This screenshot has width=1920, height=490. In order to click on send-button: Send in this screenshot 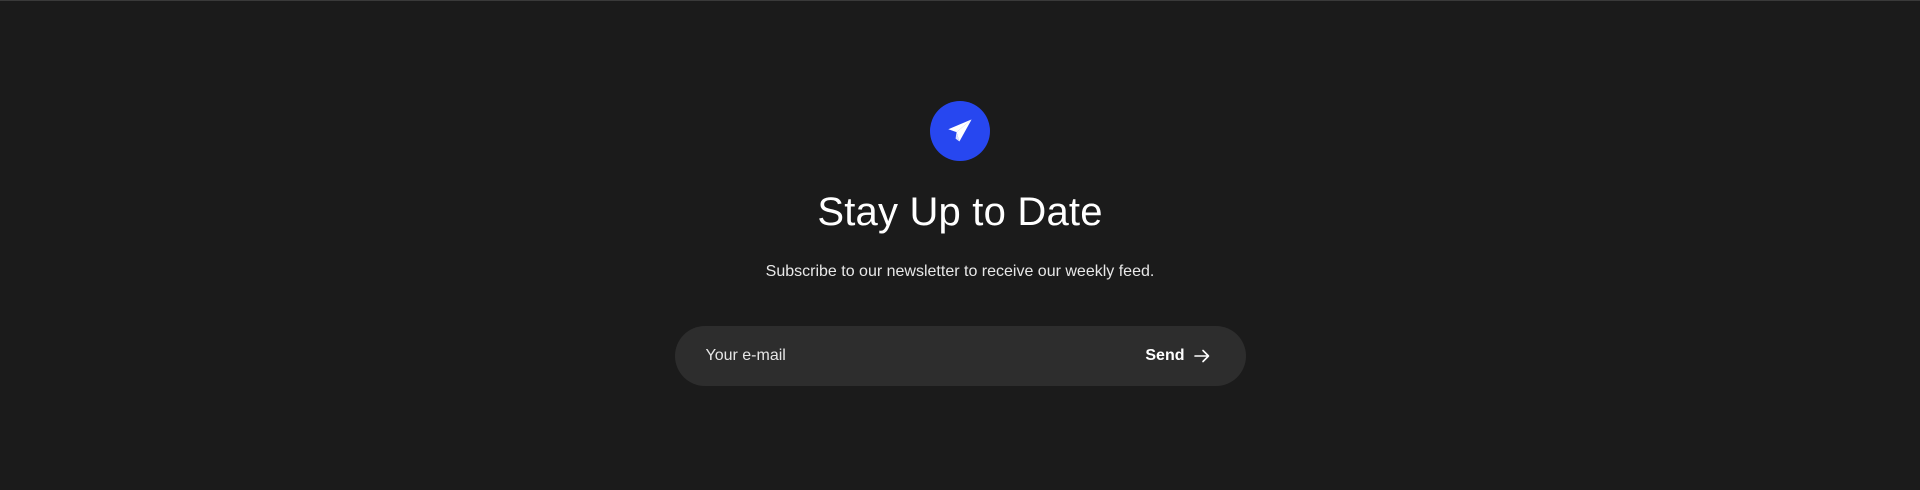, I will do `click(1177, 356)`.